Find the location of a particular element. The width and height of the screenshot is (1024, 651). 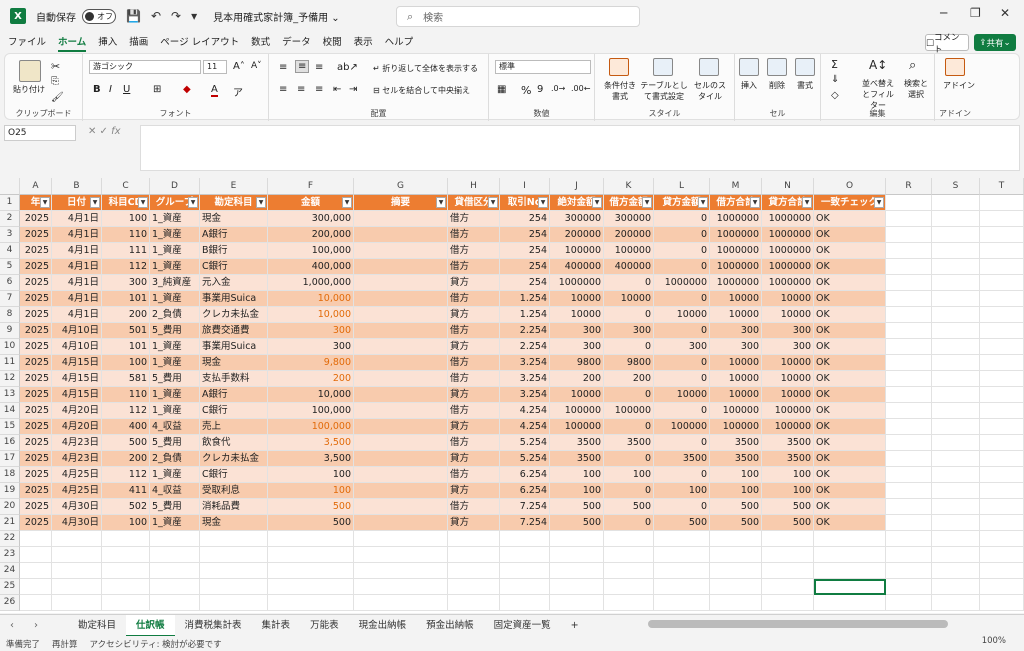

cell-style-icon is located at coordinates (709, 67).